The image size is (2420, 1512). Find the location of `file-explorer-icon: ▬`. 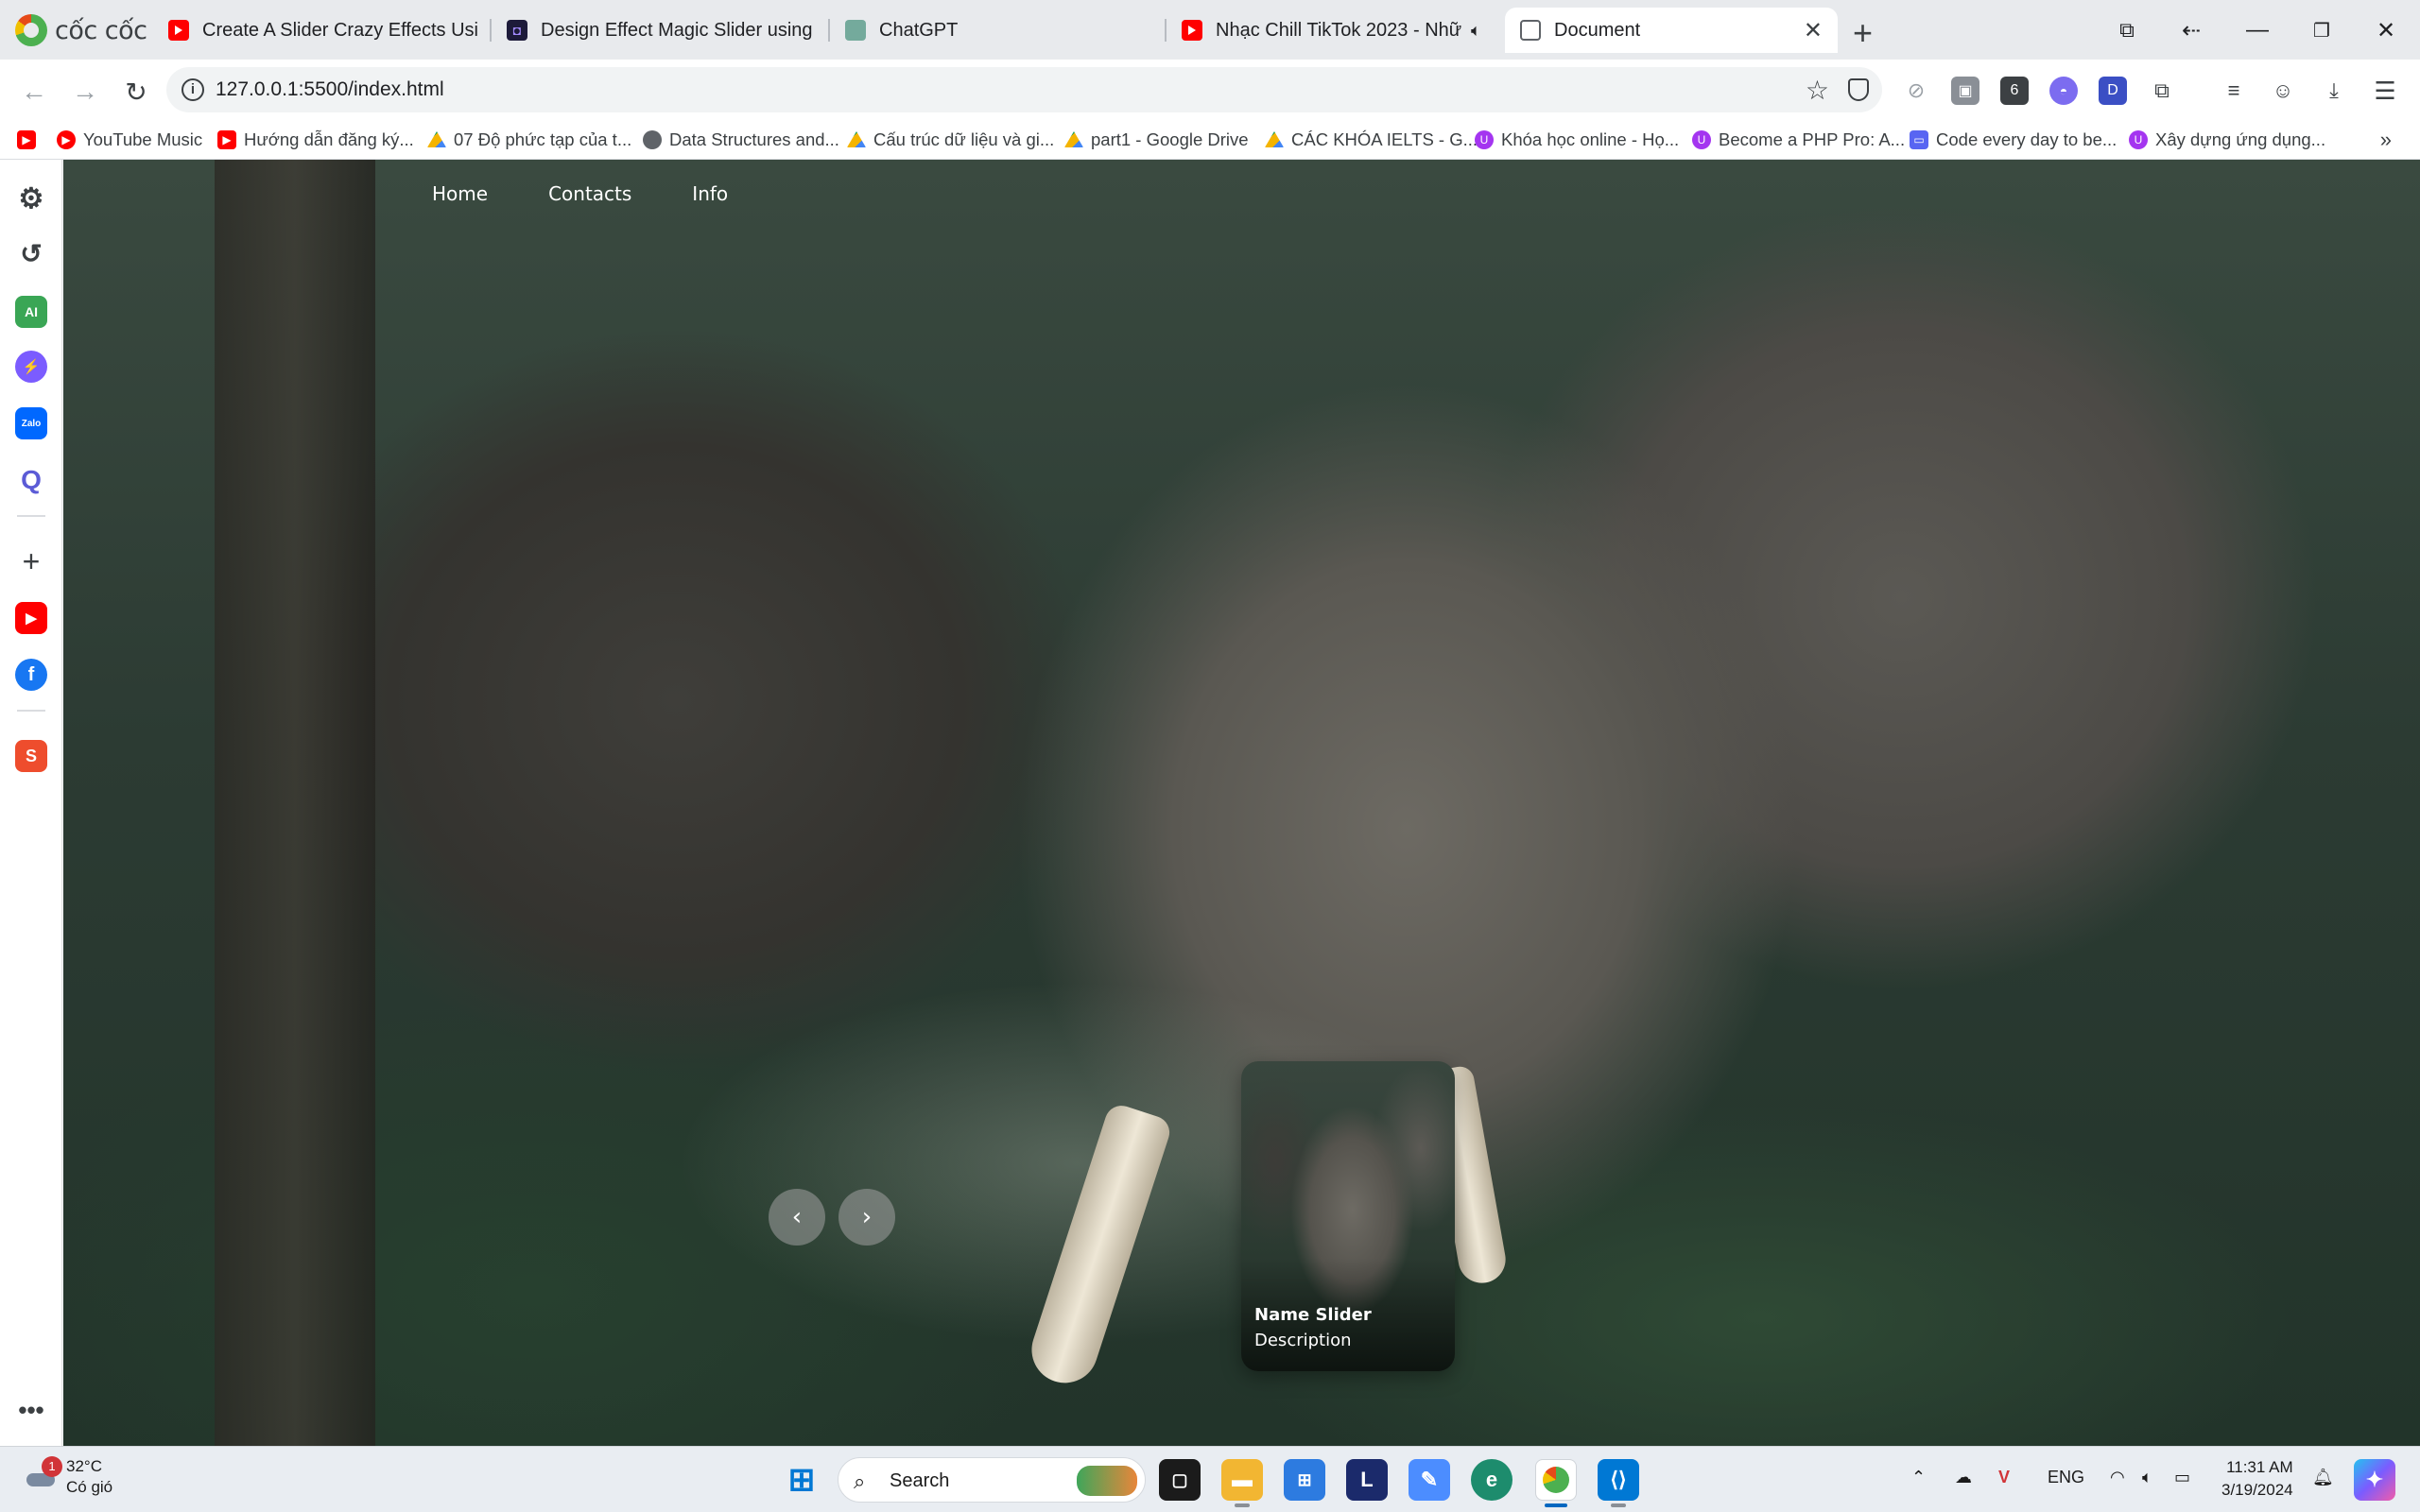

file-explorer-icon: ▬ is located at coordinates (1242, 1480).